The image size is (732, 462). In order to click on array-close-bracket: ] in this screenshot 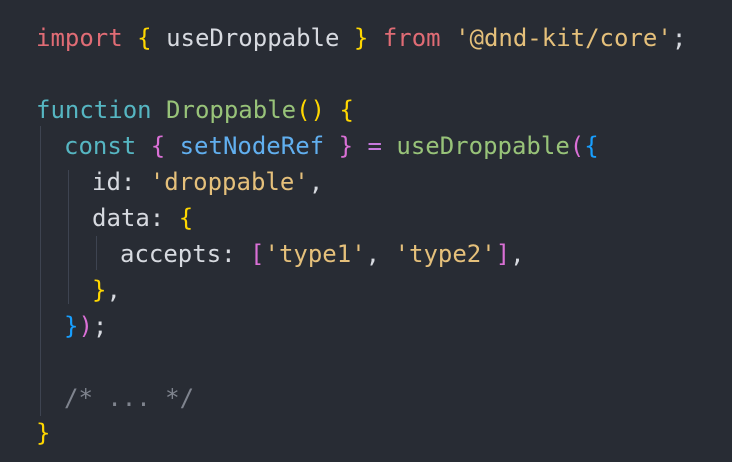, I will do `click(503, 254)`.